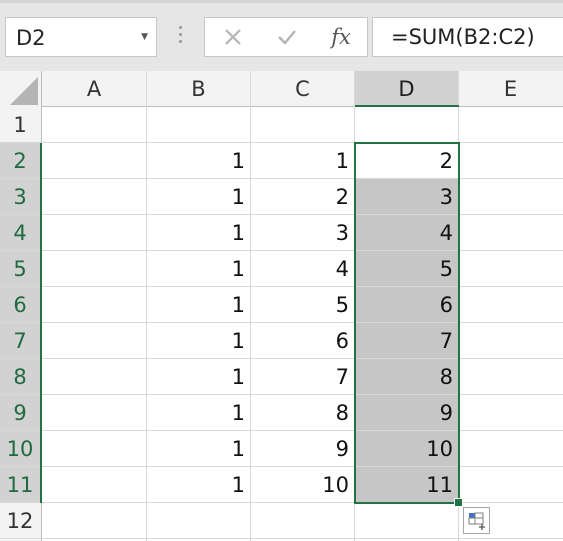  I want to click on column-header-b: B, so click(198, 88).